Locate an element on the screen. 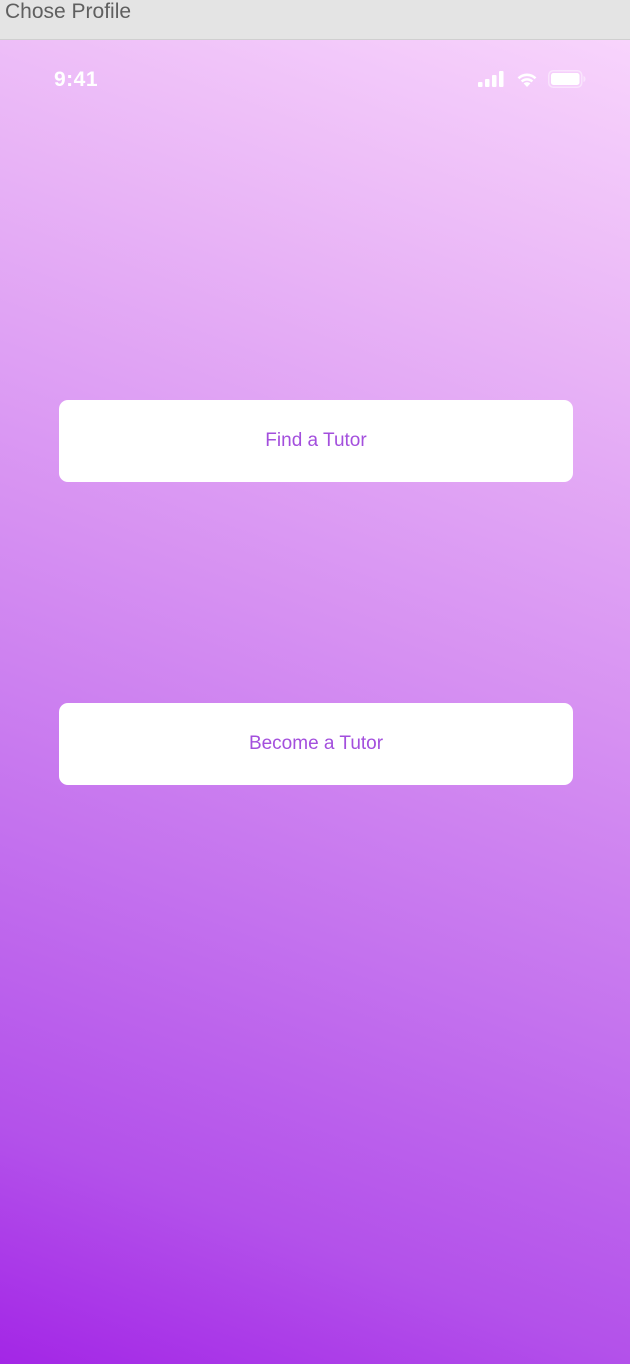 Image resolution: width=630 pixels, height=1364 pixels. battery-icon is located at coordinates (567, 79).